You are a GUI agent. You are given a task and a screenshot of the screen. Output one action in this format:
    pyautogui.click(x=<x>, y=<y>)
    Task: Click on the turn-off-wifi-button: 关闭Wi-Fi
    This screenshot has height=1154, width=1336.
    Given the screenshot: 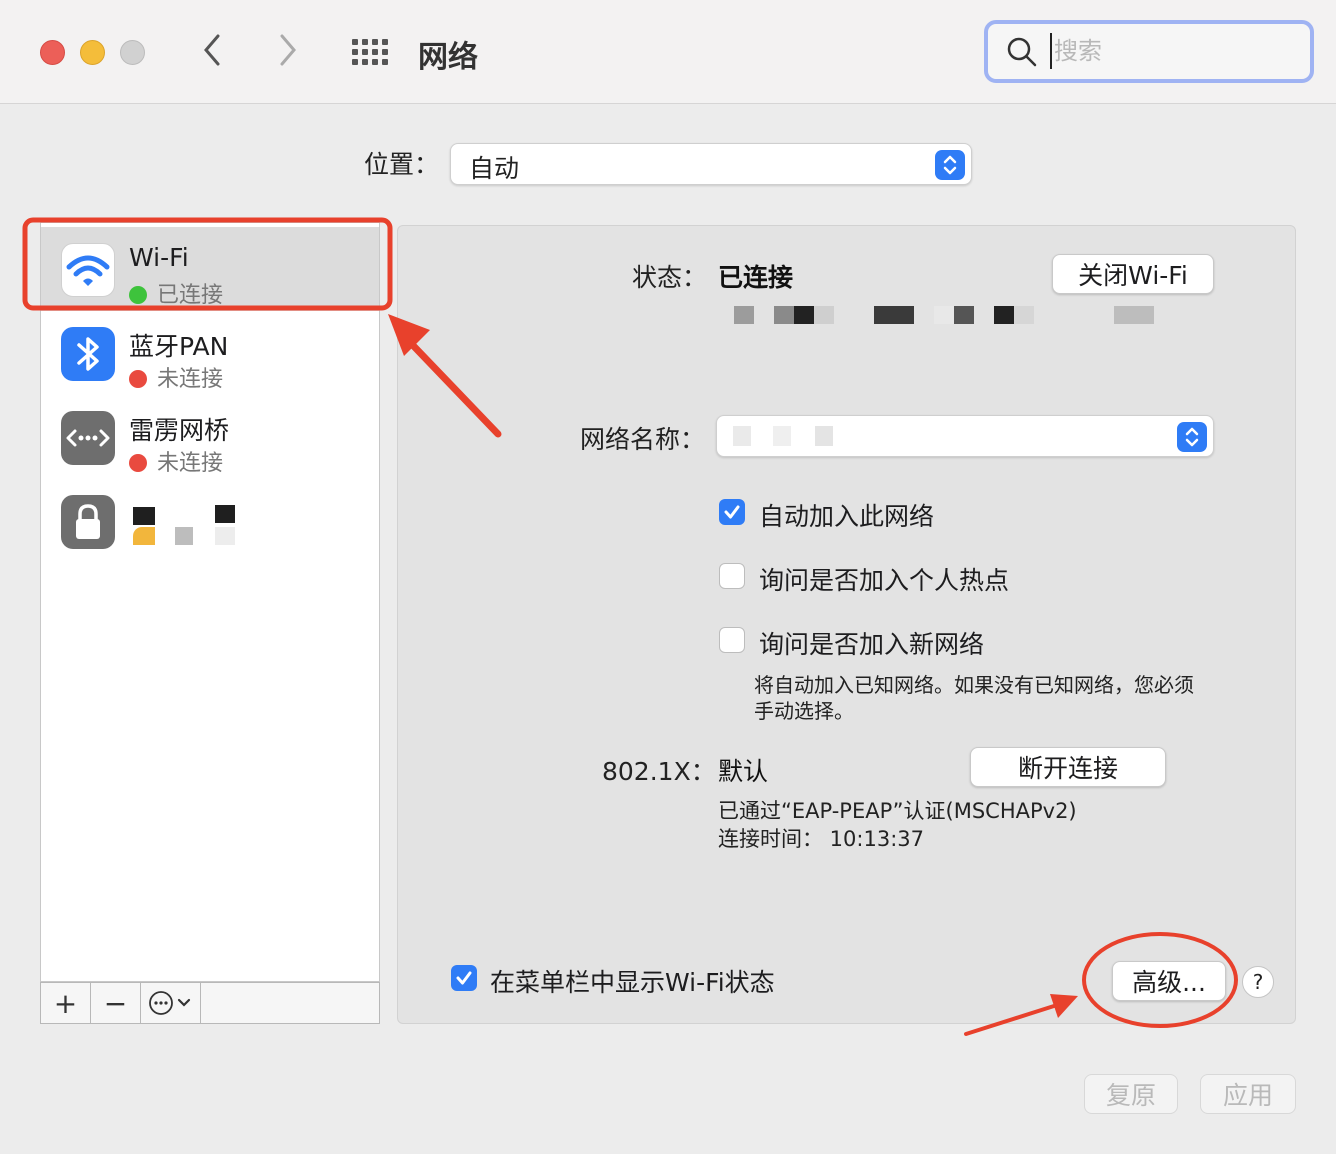 What is the action you would take?
    pyautogui.click(x=1133, y=274)
    